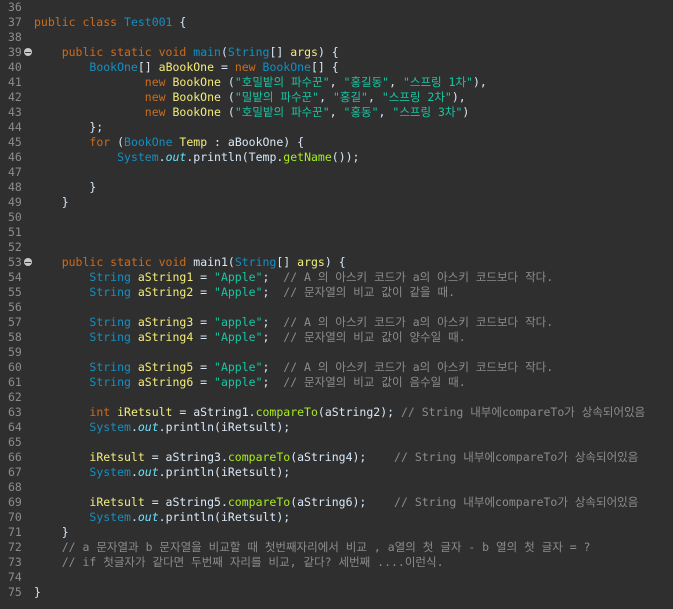 This screenshot has height=609, width=673. What do you see at coordinates (336, 487) in the screenshot?
I see `code-line: 68` at bounding box center [336, 487].